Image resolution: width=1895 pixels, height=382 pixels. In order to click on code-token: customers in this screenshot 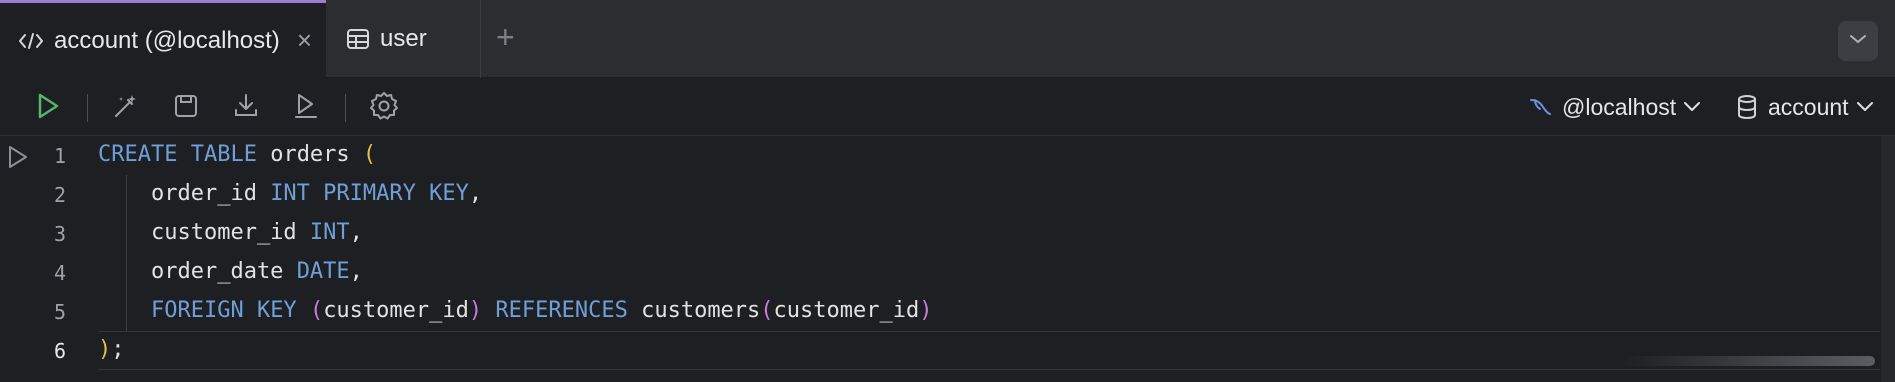, I will do `click(694, 310)`.